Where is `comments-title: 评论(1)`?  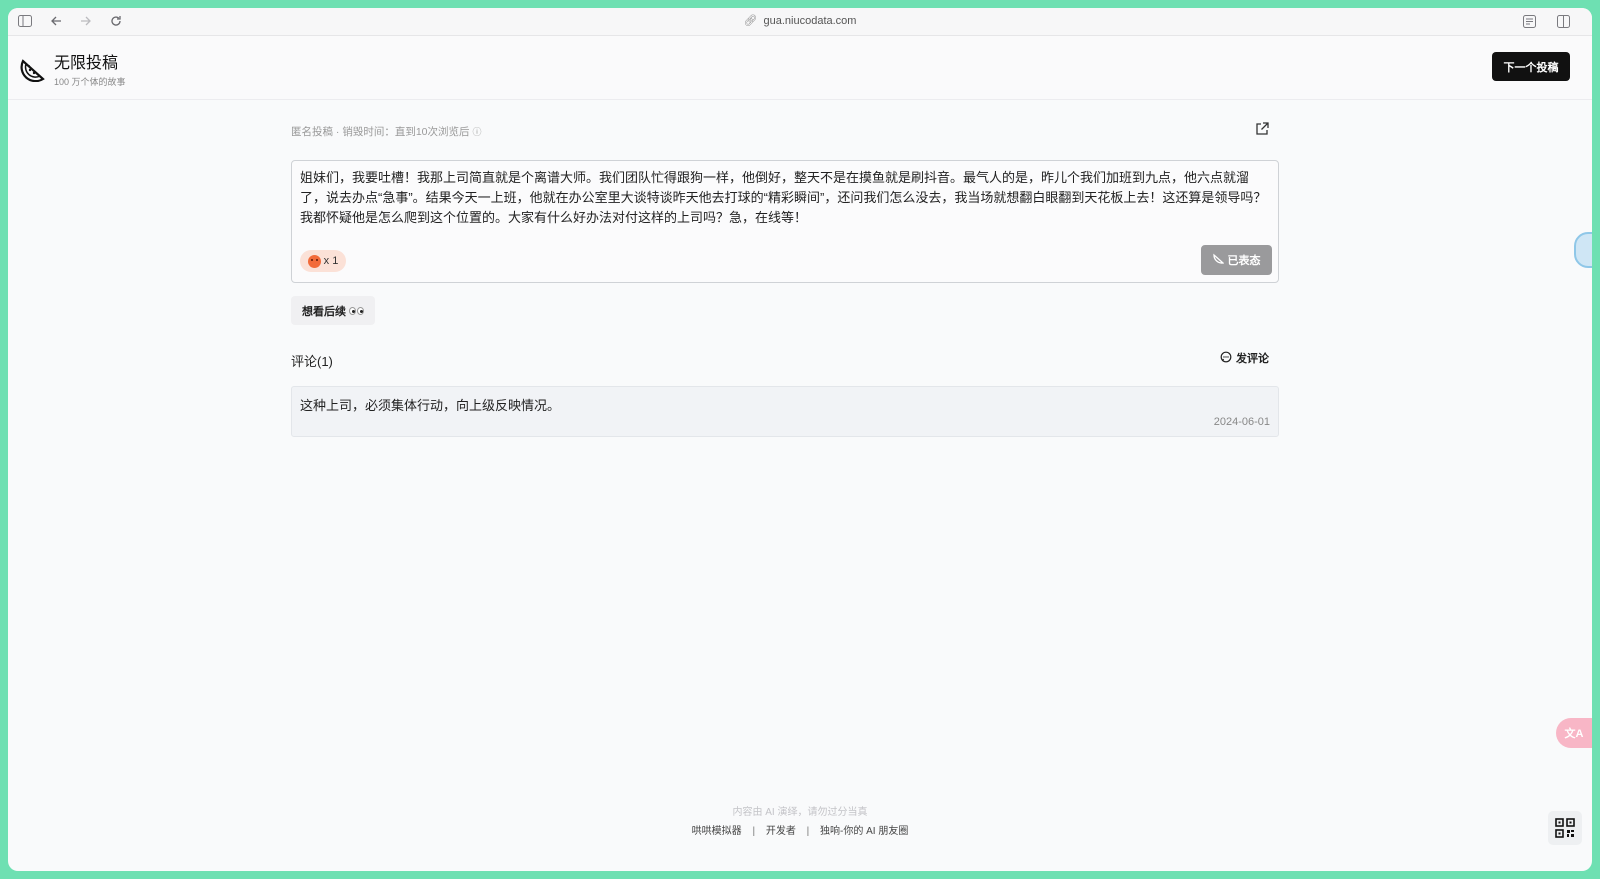
comments-title: 评论(1) is located at coordinates (312, 361).